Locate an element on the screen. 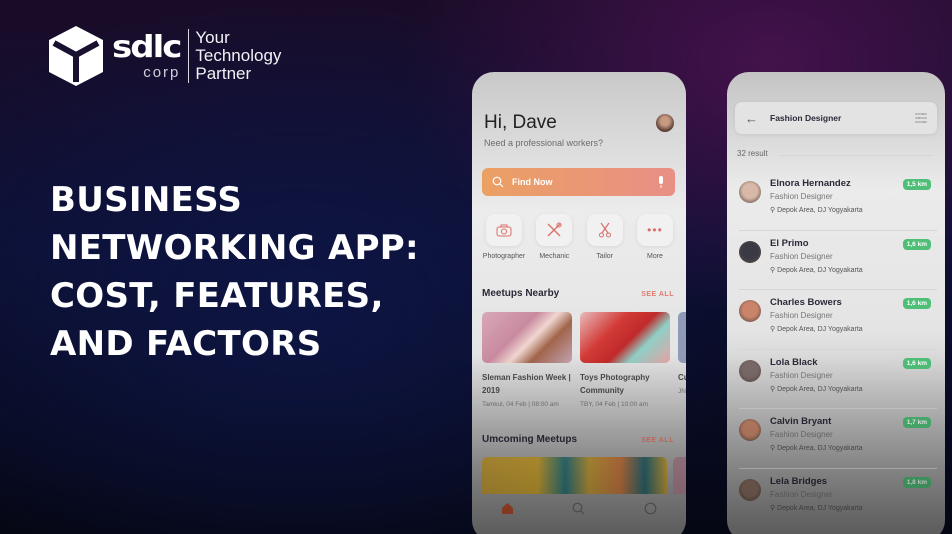 The width and height of the screenshot is (952, 534). brand-tagline: Your Technology Partner is located at coordinates (238, 55).